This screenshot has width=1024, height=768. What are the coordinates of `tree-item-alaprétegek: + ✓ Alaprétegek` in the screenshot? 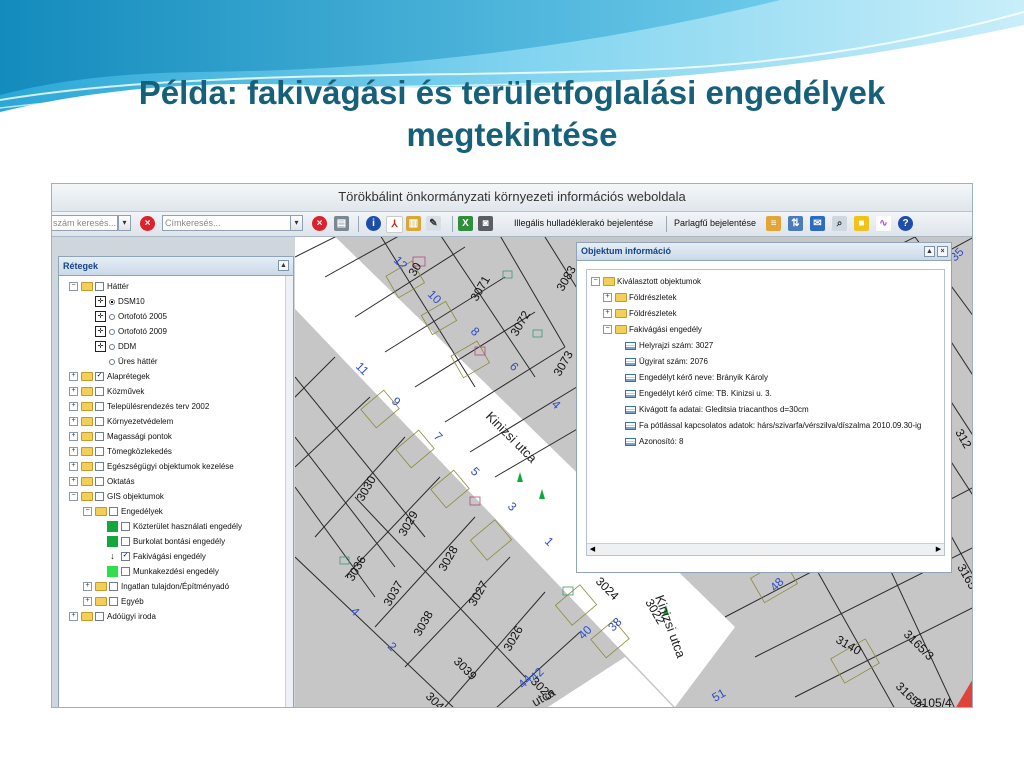 It's located at (109, 376).